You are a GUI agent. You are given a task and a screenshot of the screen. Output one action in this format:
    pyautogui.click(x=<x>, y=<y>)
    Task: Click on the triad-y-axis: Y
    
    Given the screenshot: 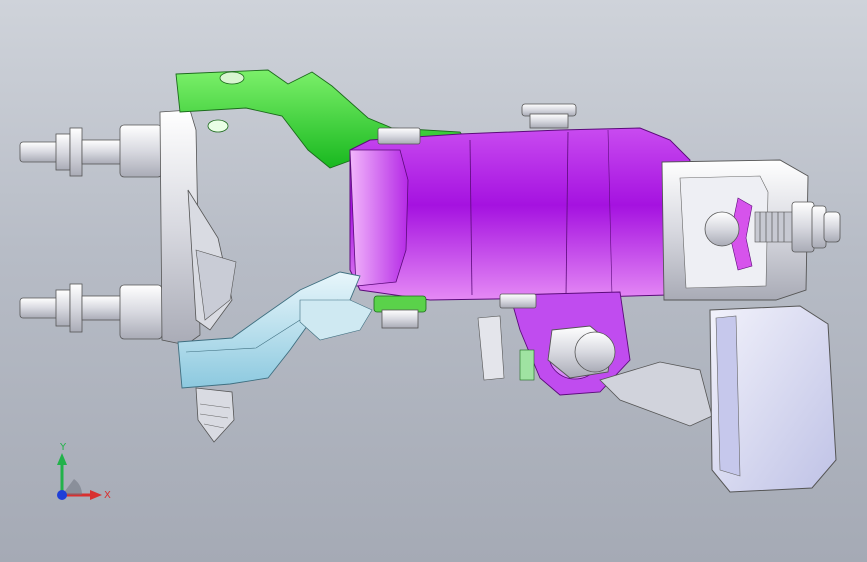 What is the action you would take?
    pyautogui.click(x=62, y=467)
    